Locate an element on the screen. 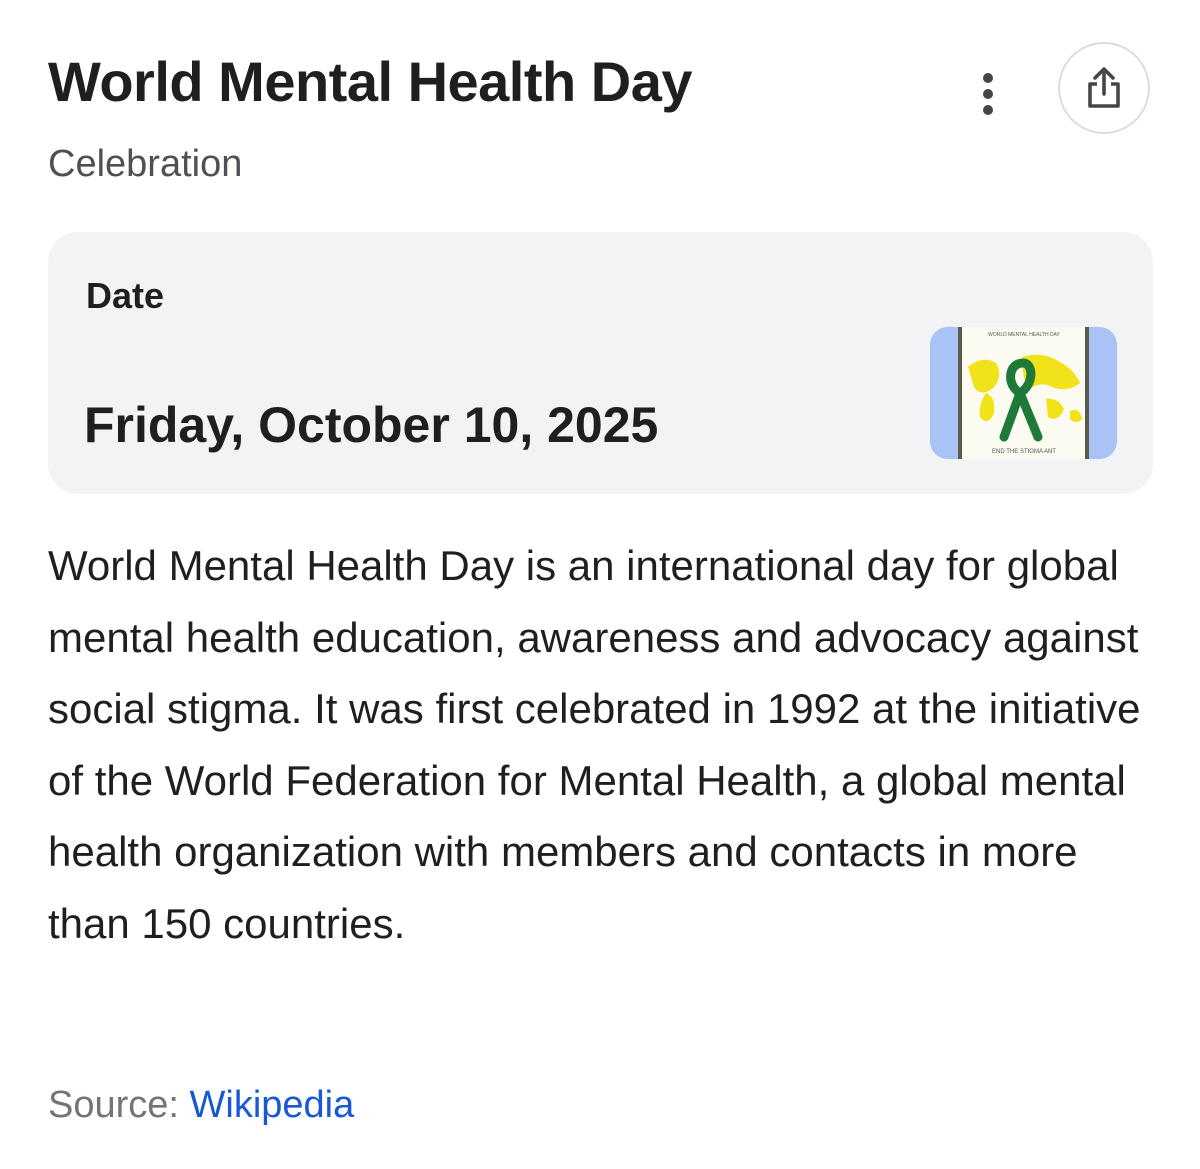  page-title: World Mental Health Day is located at coordinates (370, 81).